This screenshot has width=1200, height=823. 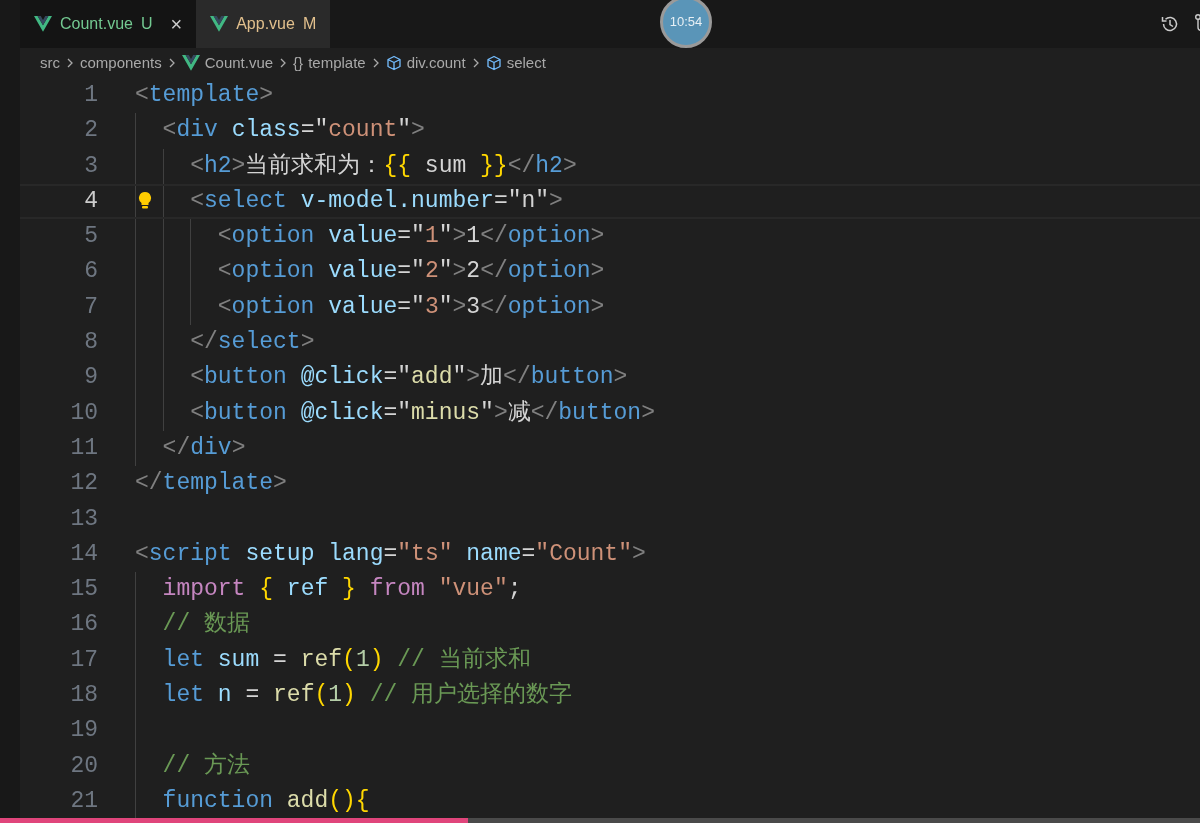 I want to click on code-line: // 方法, so click(x=206, y=766).